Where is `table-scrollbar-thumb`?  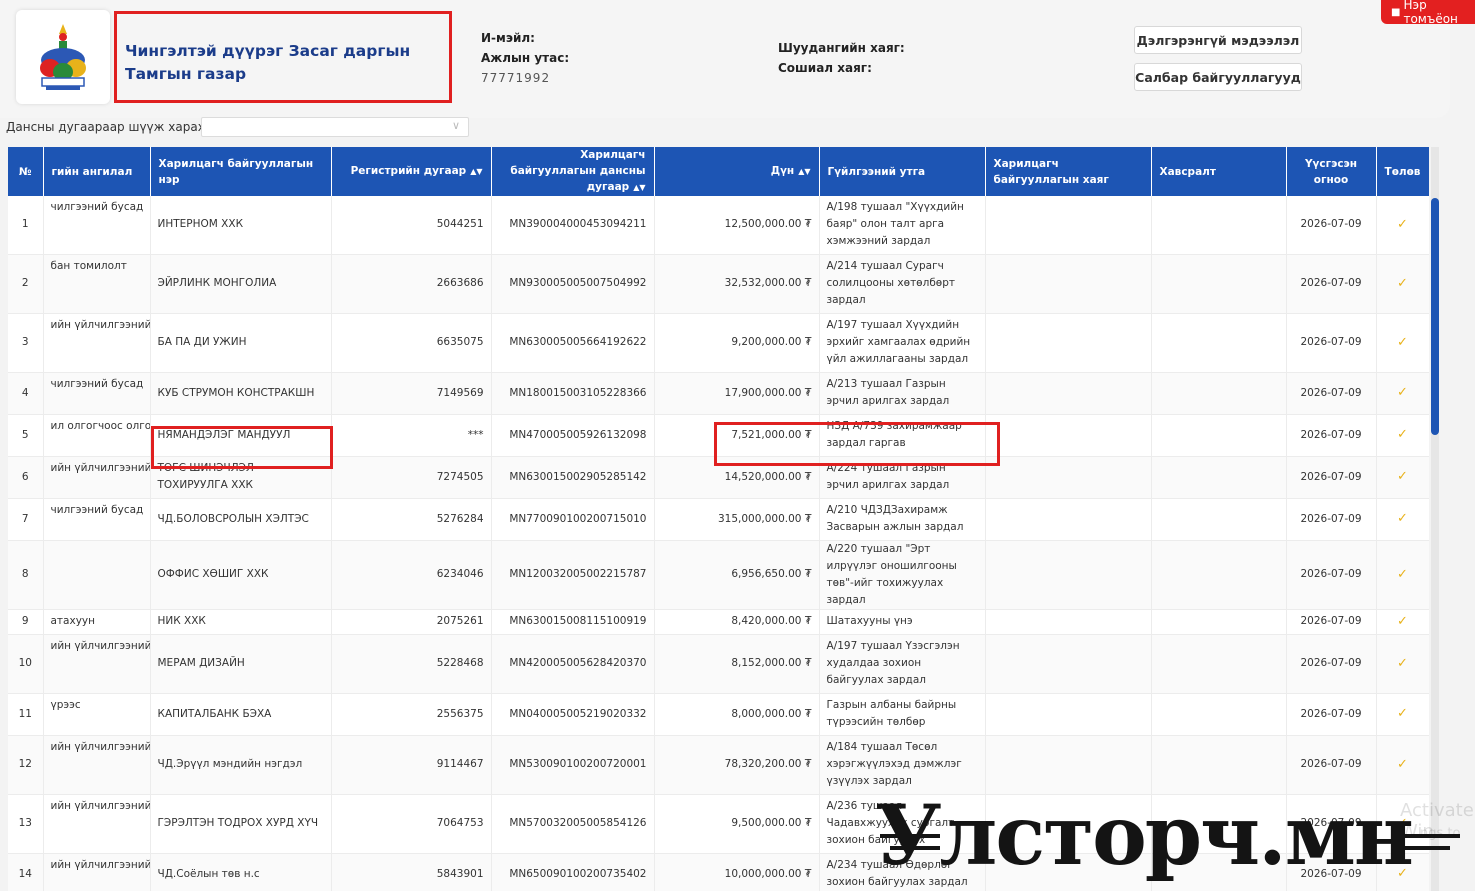
table-scrollbar-thumb is located at coordinates (1435, 316).